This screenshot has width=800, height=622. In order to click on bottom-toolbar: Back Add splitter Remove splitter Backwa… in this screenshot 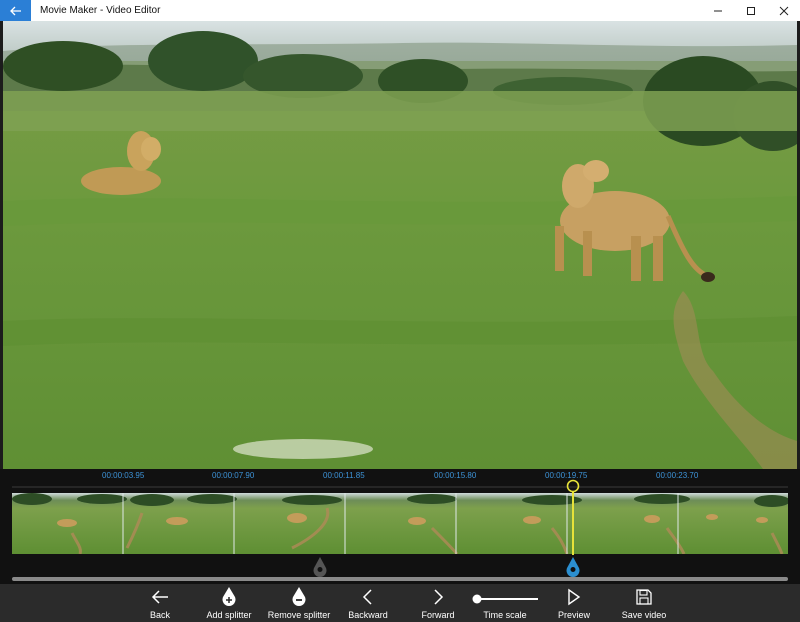, I will do `click(400, 603)`.